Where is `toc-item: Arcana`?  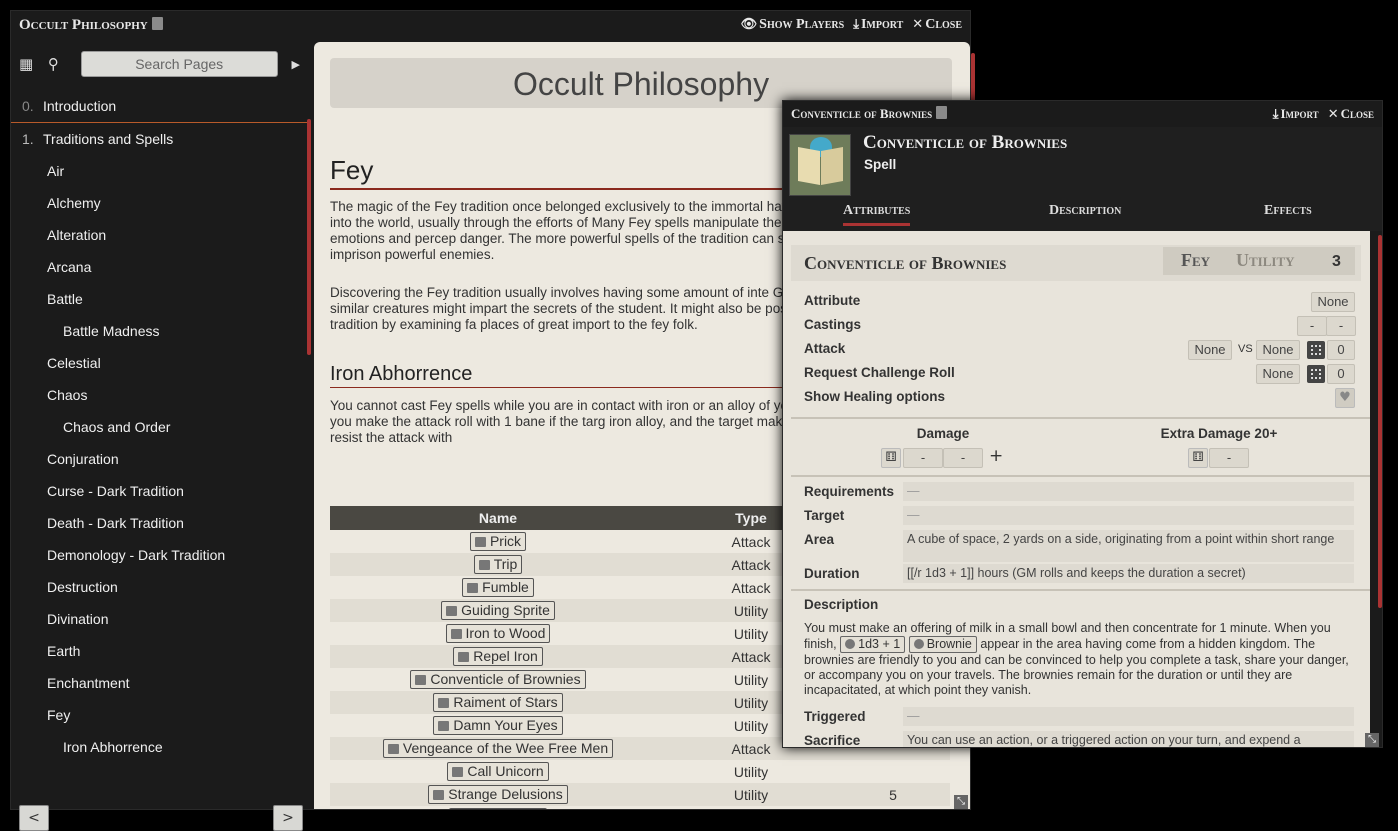 toc-item: Arcana is located at coordinates (159, 267).